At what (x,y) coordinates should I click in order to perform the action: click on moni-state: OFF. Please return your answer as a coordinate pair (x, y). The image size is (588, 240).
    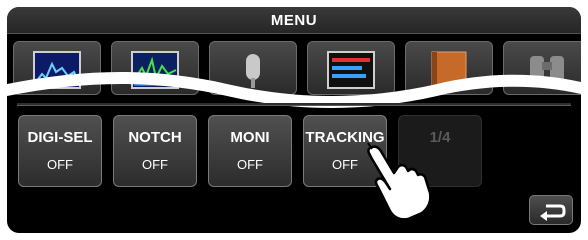
    Looking at the image, I should click on (250, 164).